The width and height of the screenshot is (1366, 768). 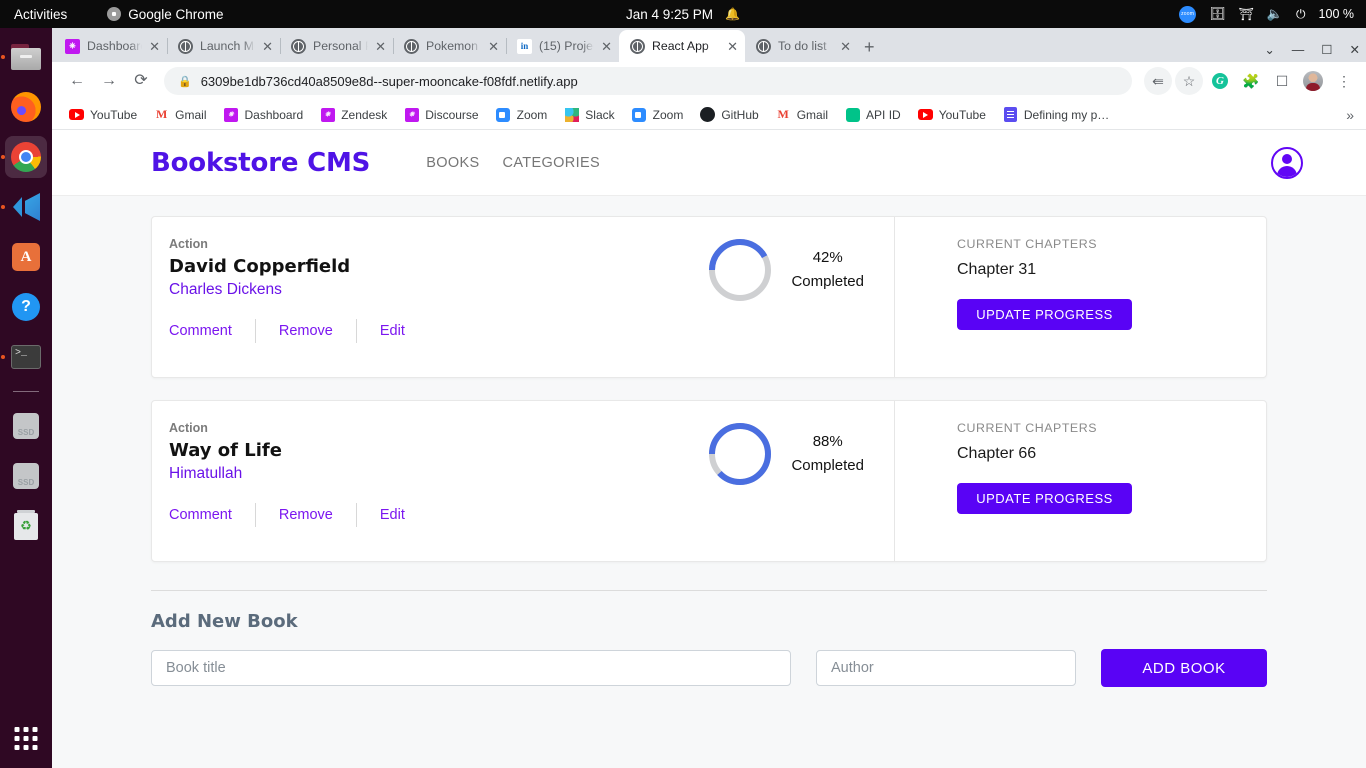 What do you see at coordinates (1326, 49) in the screenshot?
I see `maximize-button: ☐` at bounding box center [1326, 49].